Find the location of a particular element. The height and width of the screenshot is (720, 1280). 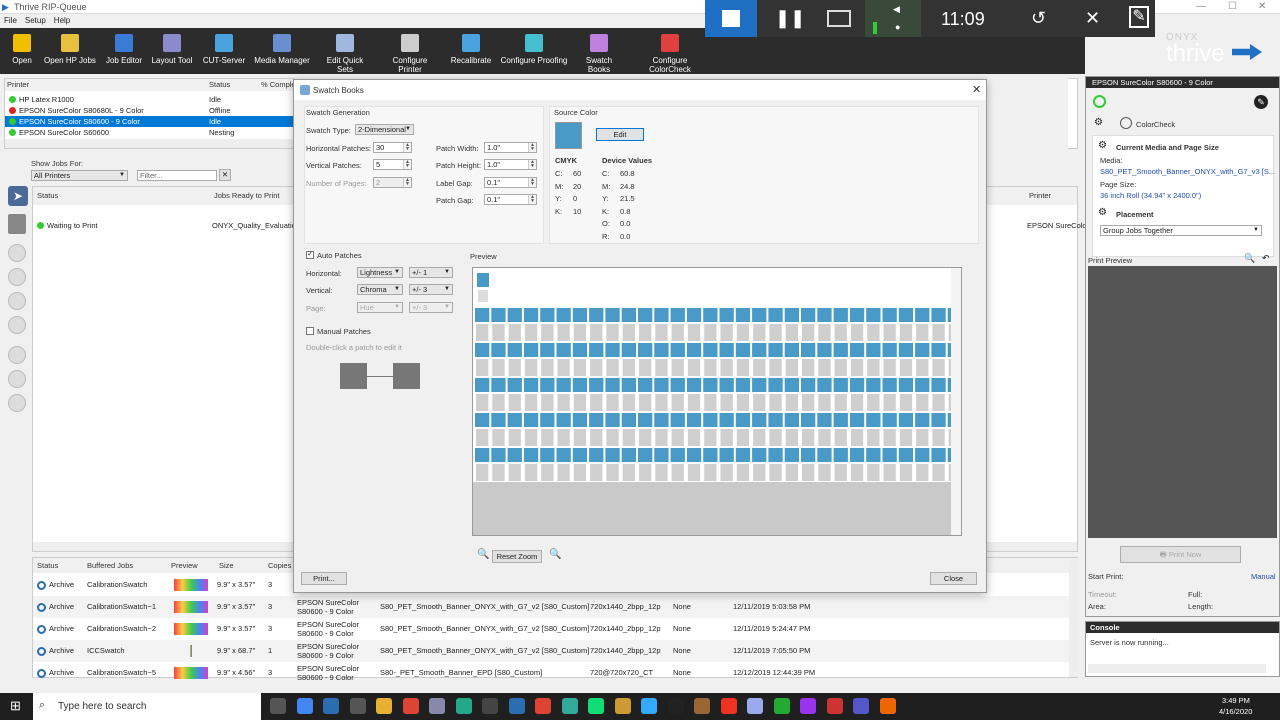

header-jobs-ready: Jobs Ready to Print is located at coordinates (246, 196).